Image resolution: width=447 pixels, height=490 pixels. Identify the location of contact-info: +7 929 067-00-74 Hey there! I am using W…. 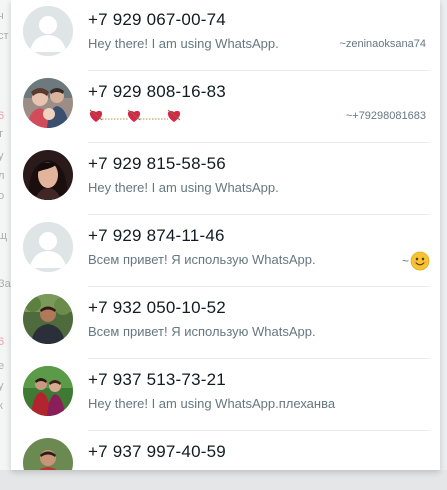
(259, 35).